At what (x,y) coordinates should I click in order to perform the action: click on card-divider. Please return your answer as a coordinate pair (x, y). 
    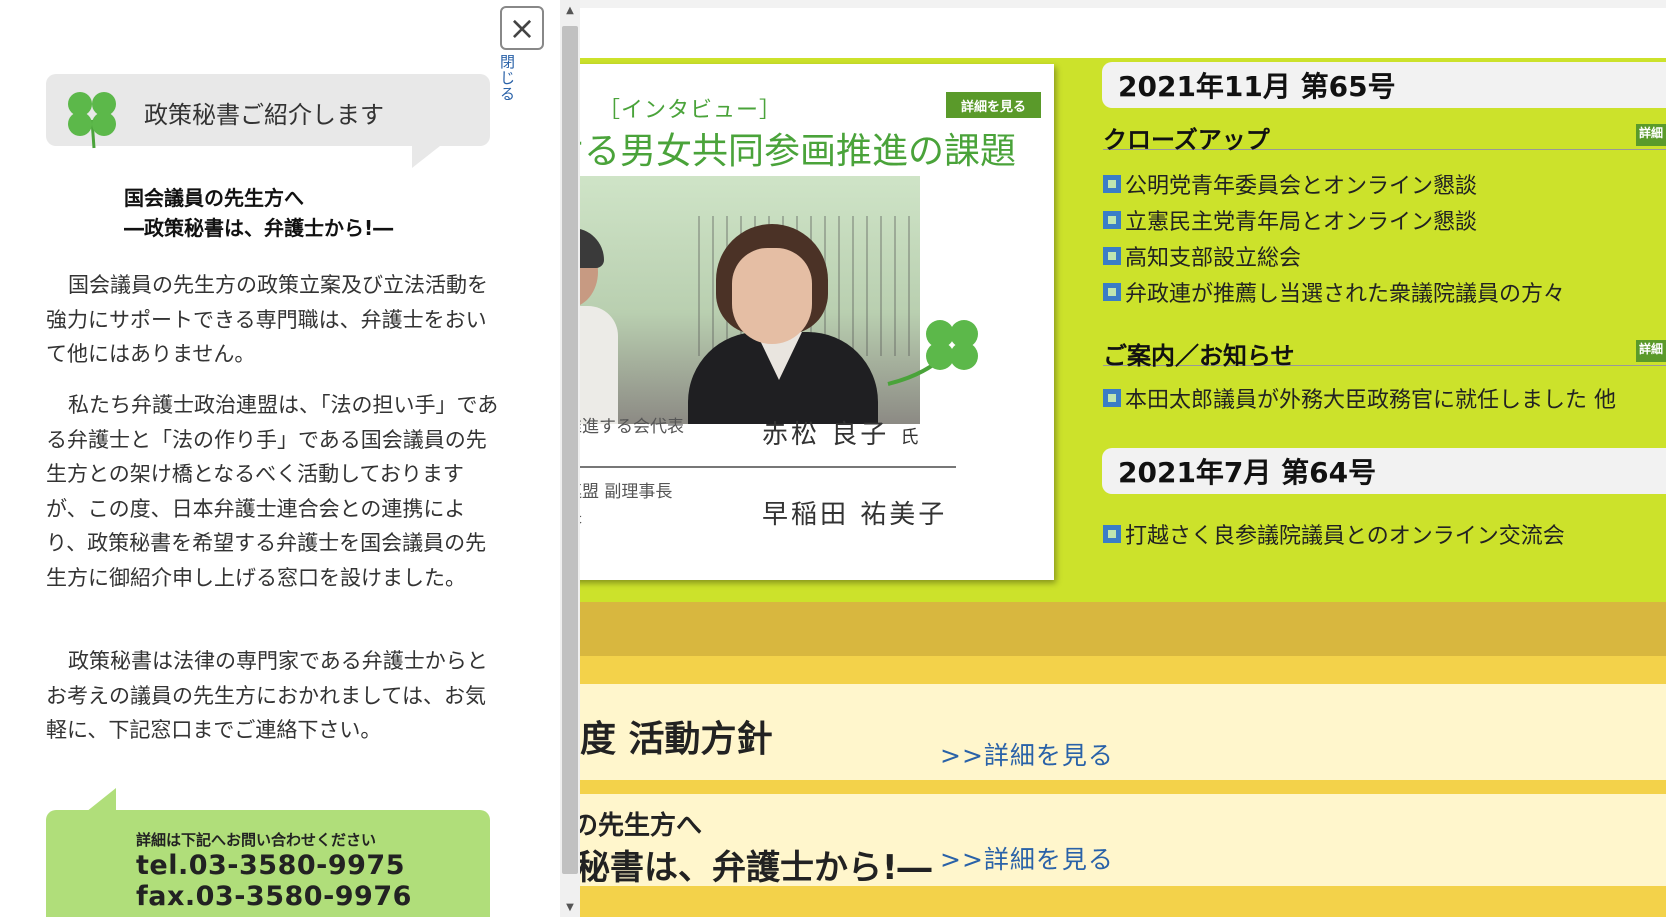
    Looking at the image, I should click on (752, 467).